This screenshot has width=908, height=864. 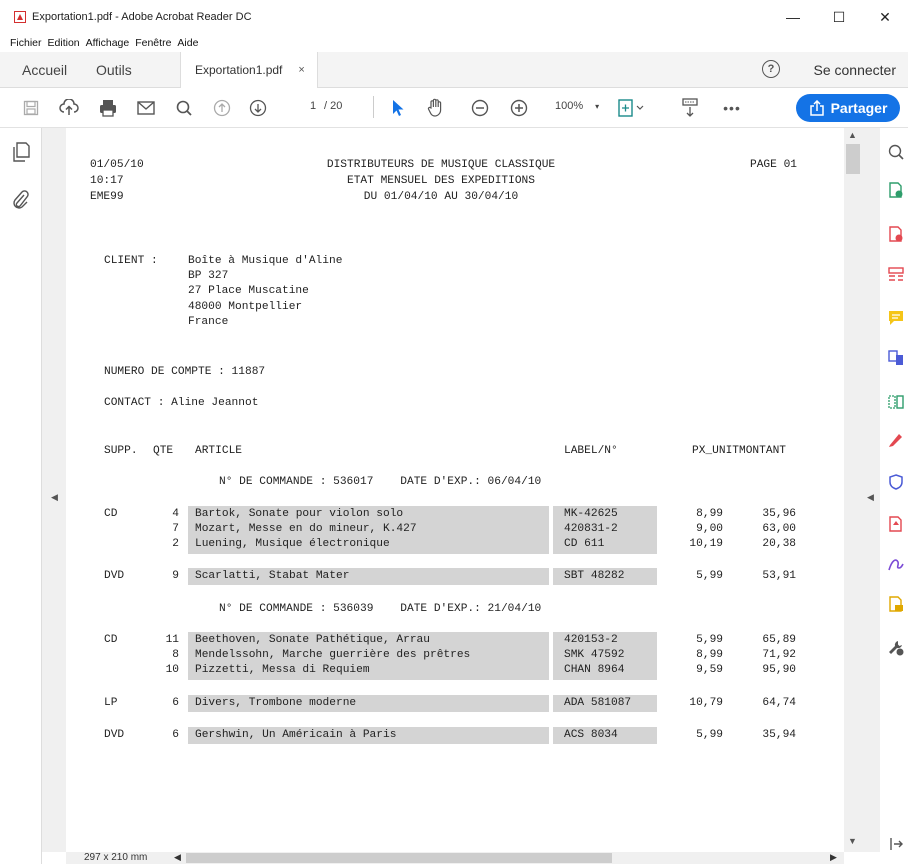 What do you see at coordinates (121, 451) in the screenshot?
I see `col-supp: SUPP.` at bounding box center [121, 451].